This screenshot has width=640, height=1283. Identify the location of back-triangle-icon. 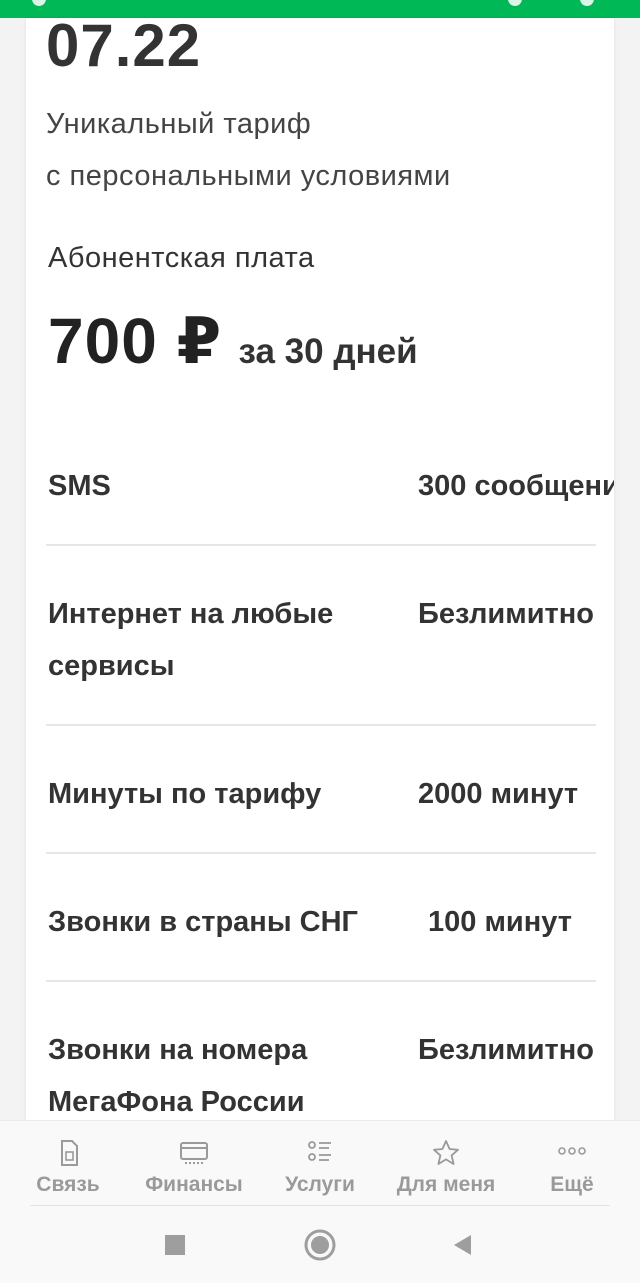
(462, 1245).